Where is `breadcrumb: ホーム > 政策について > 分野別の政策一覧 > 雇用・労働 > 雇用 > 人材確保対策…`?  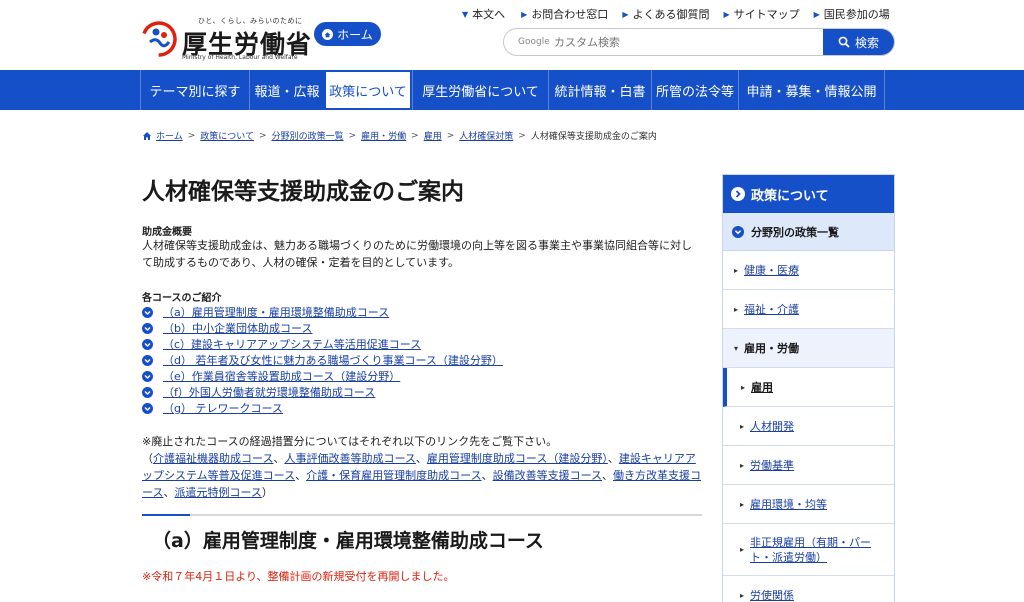
breadcrumb: ホーム > 政策について > 分野別の政策一覧 > 雇用・労働 > 雇用 > 人材確保対策… is located at coordinates (399, 135).